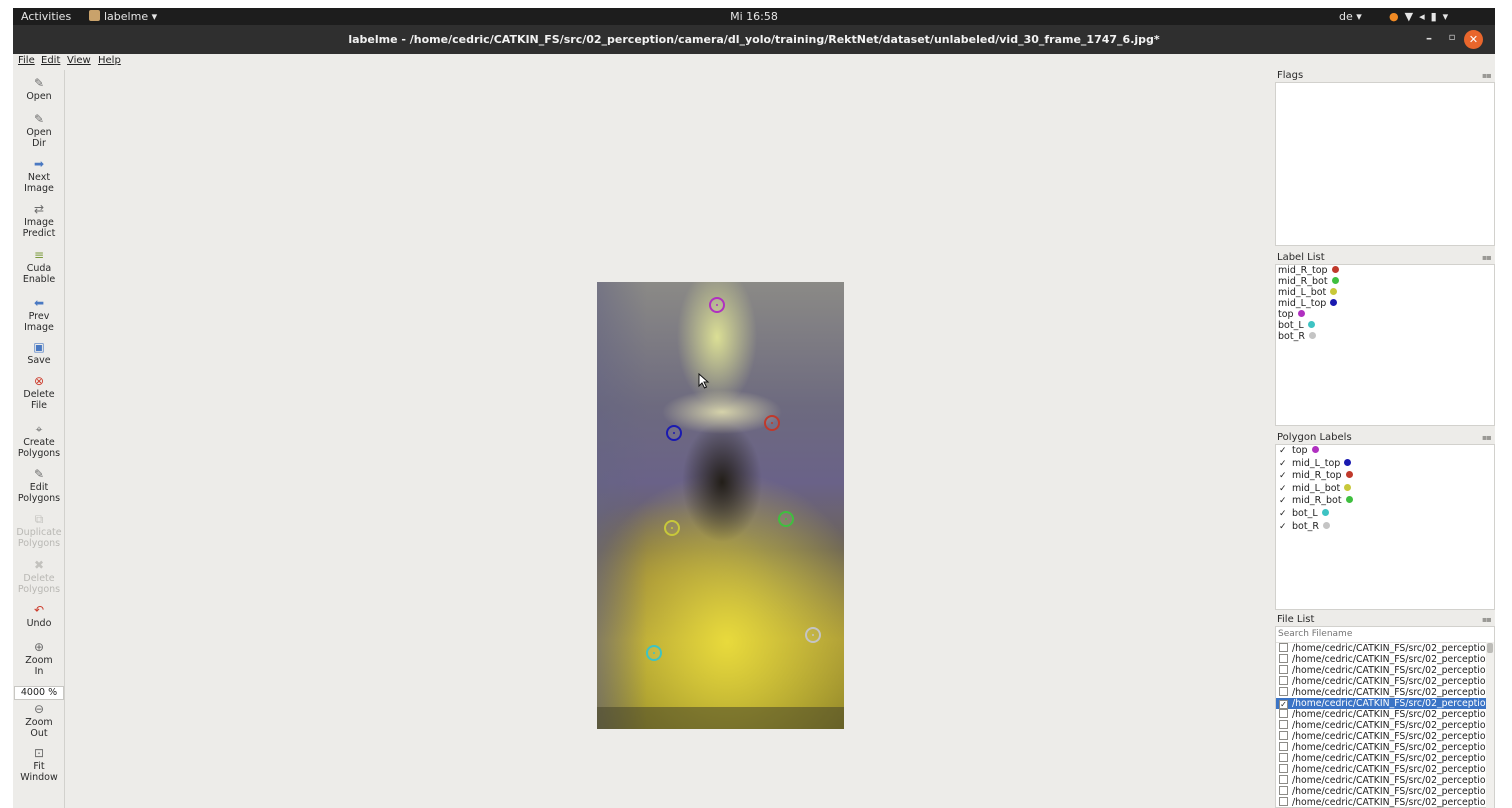 This screenshot has height=808, width=1512. I want to click on keypoint-mid-r-top, so click(772, 423).